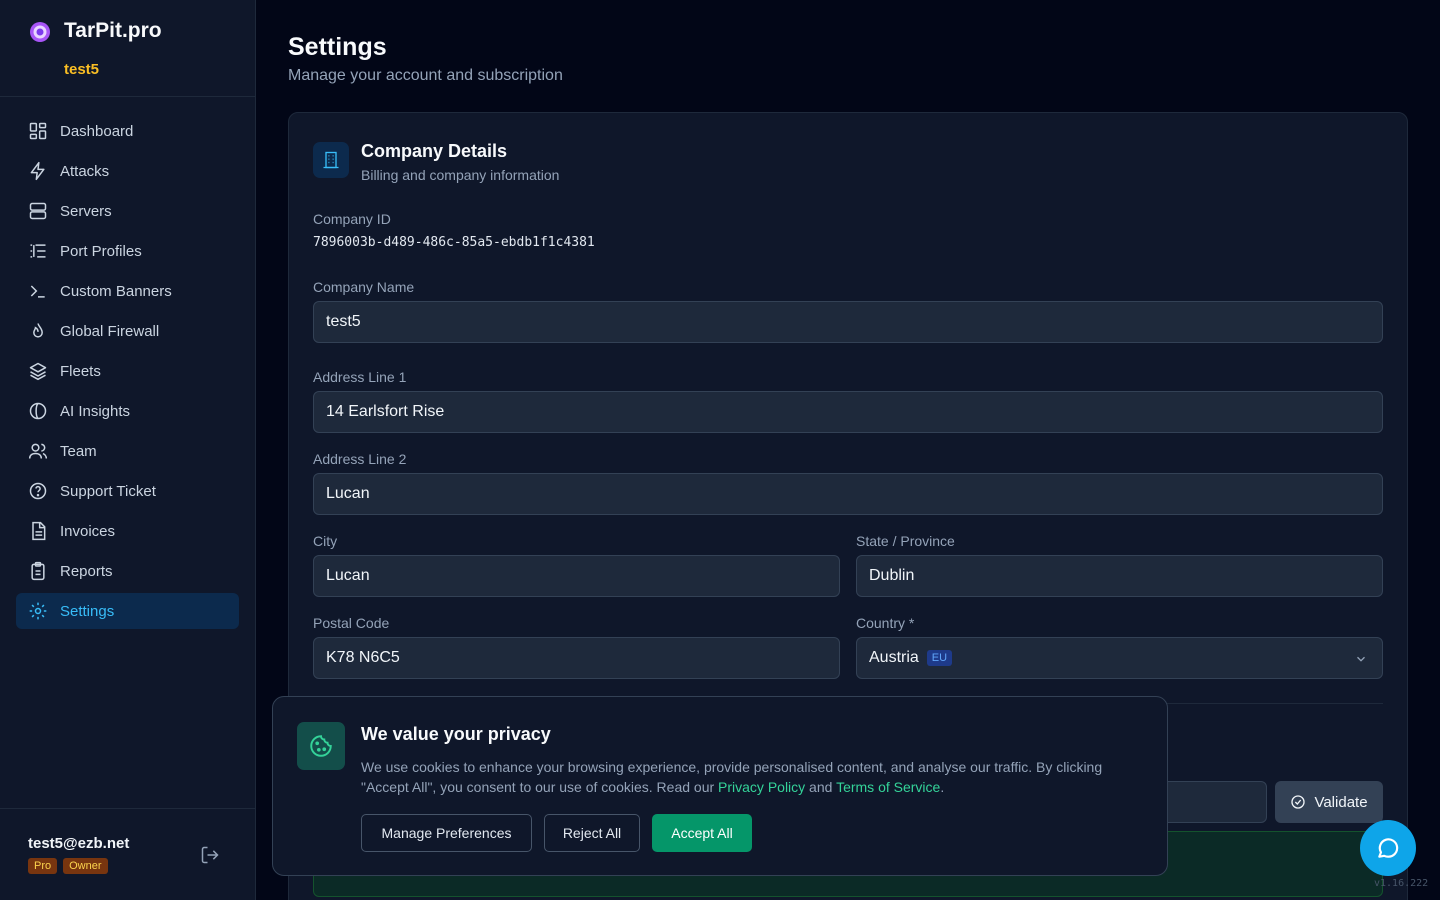  I want to click on sidebar-item-dashboard: Dashboard, so click(127, 131).